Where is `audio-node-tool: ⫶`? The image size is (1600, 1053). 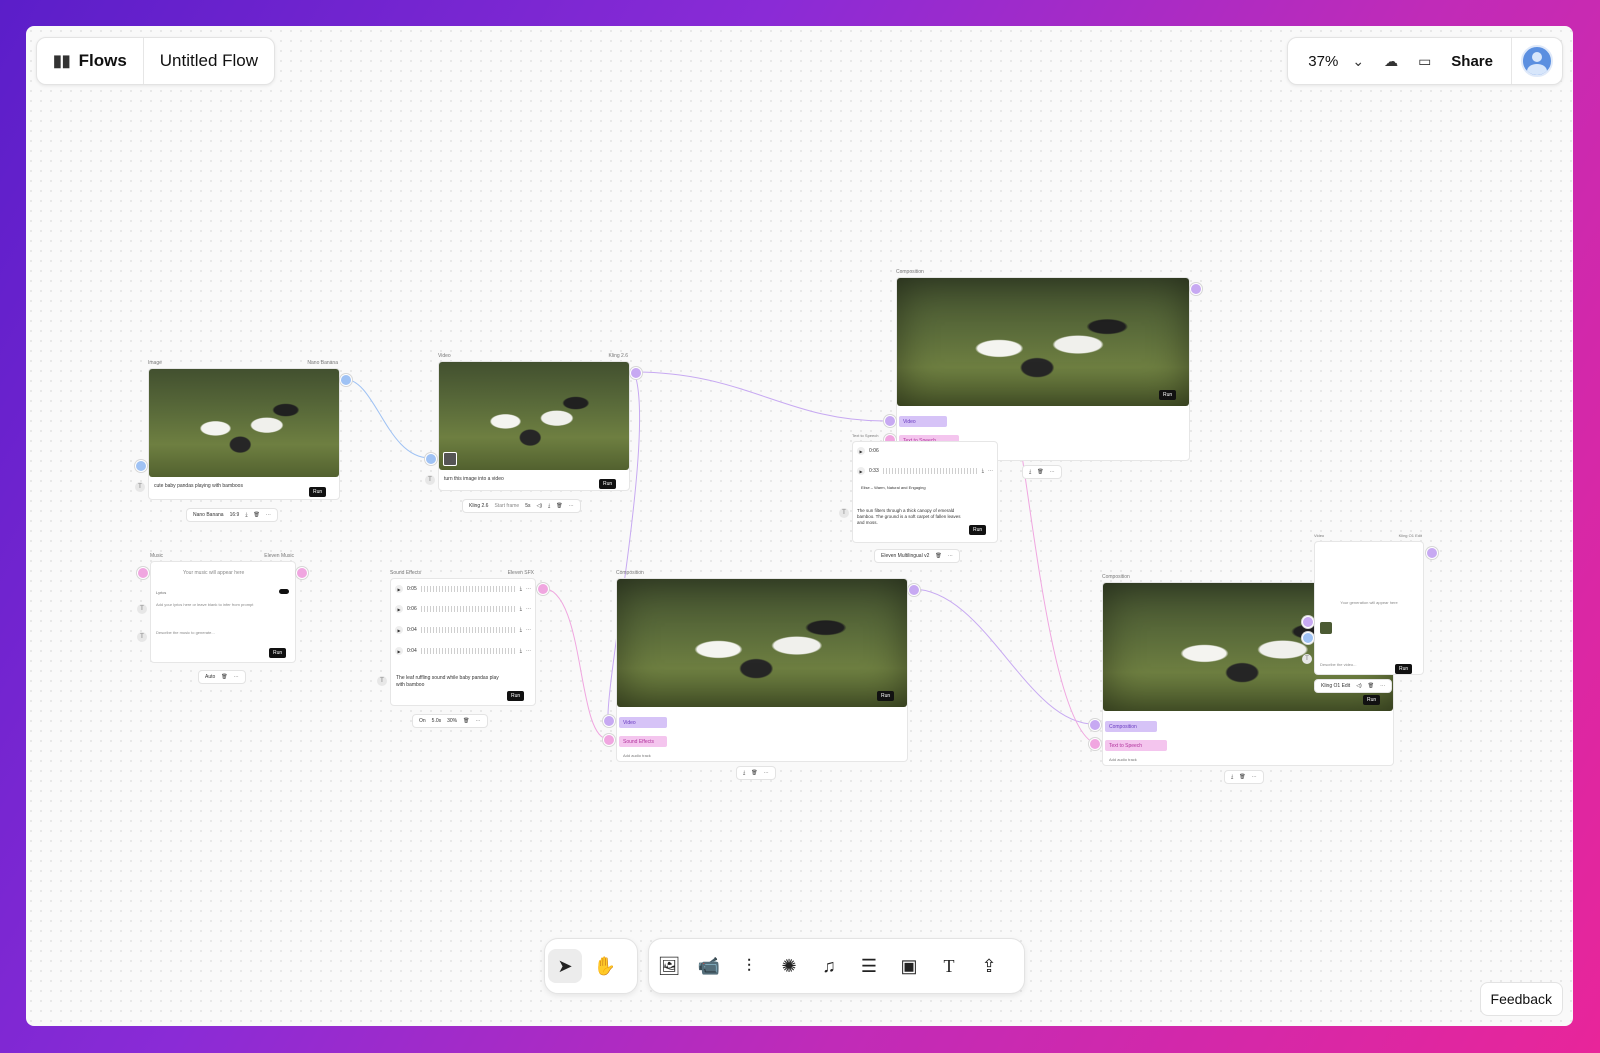
audio-node-tool: ⫶ is located at coordinates (749, 966).